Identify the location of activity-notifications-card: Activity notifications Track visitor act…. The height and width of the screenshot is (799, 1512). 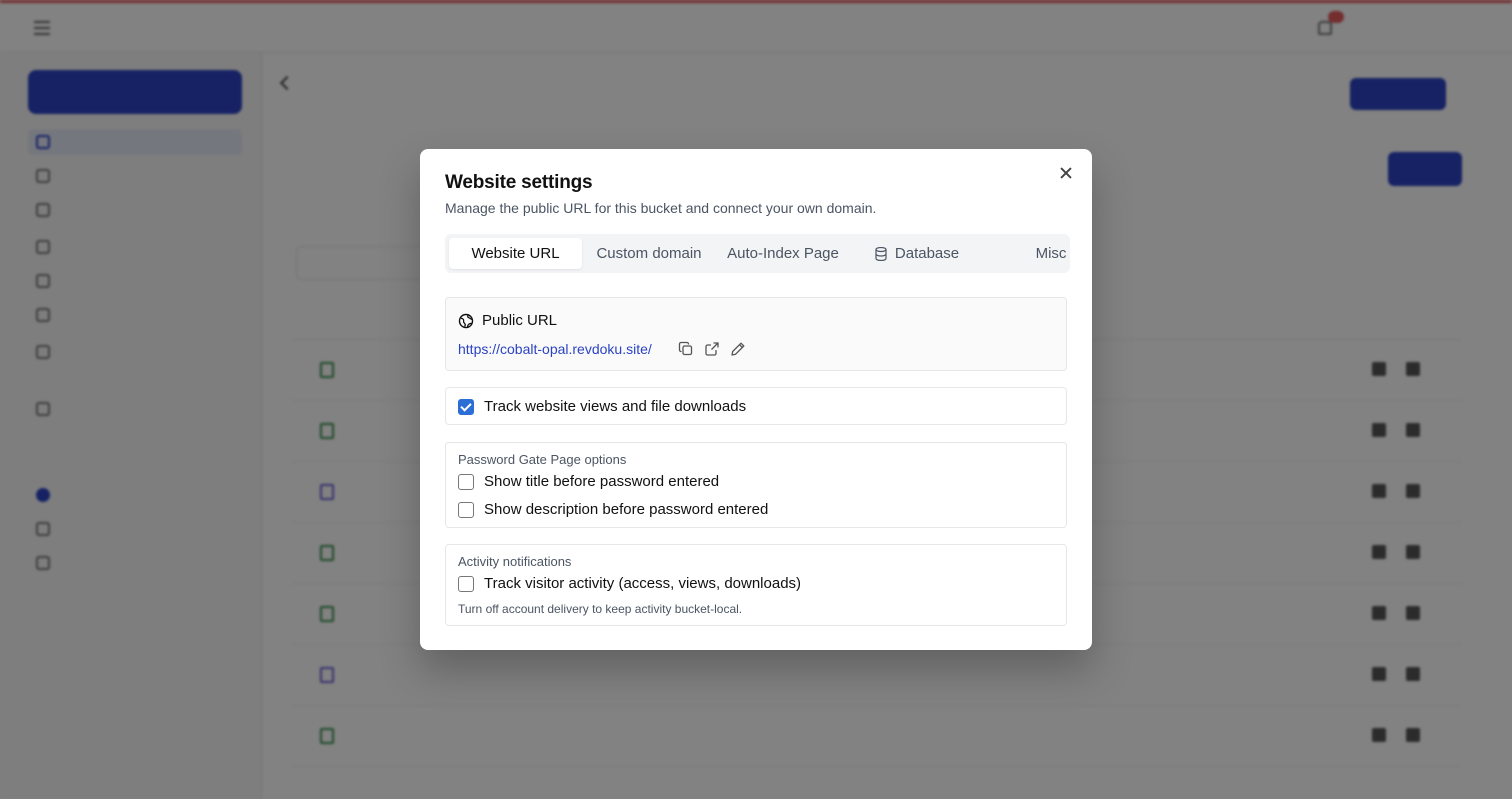
(756, 585).